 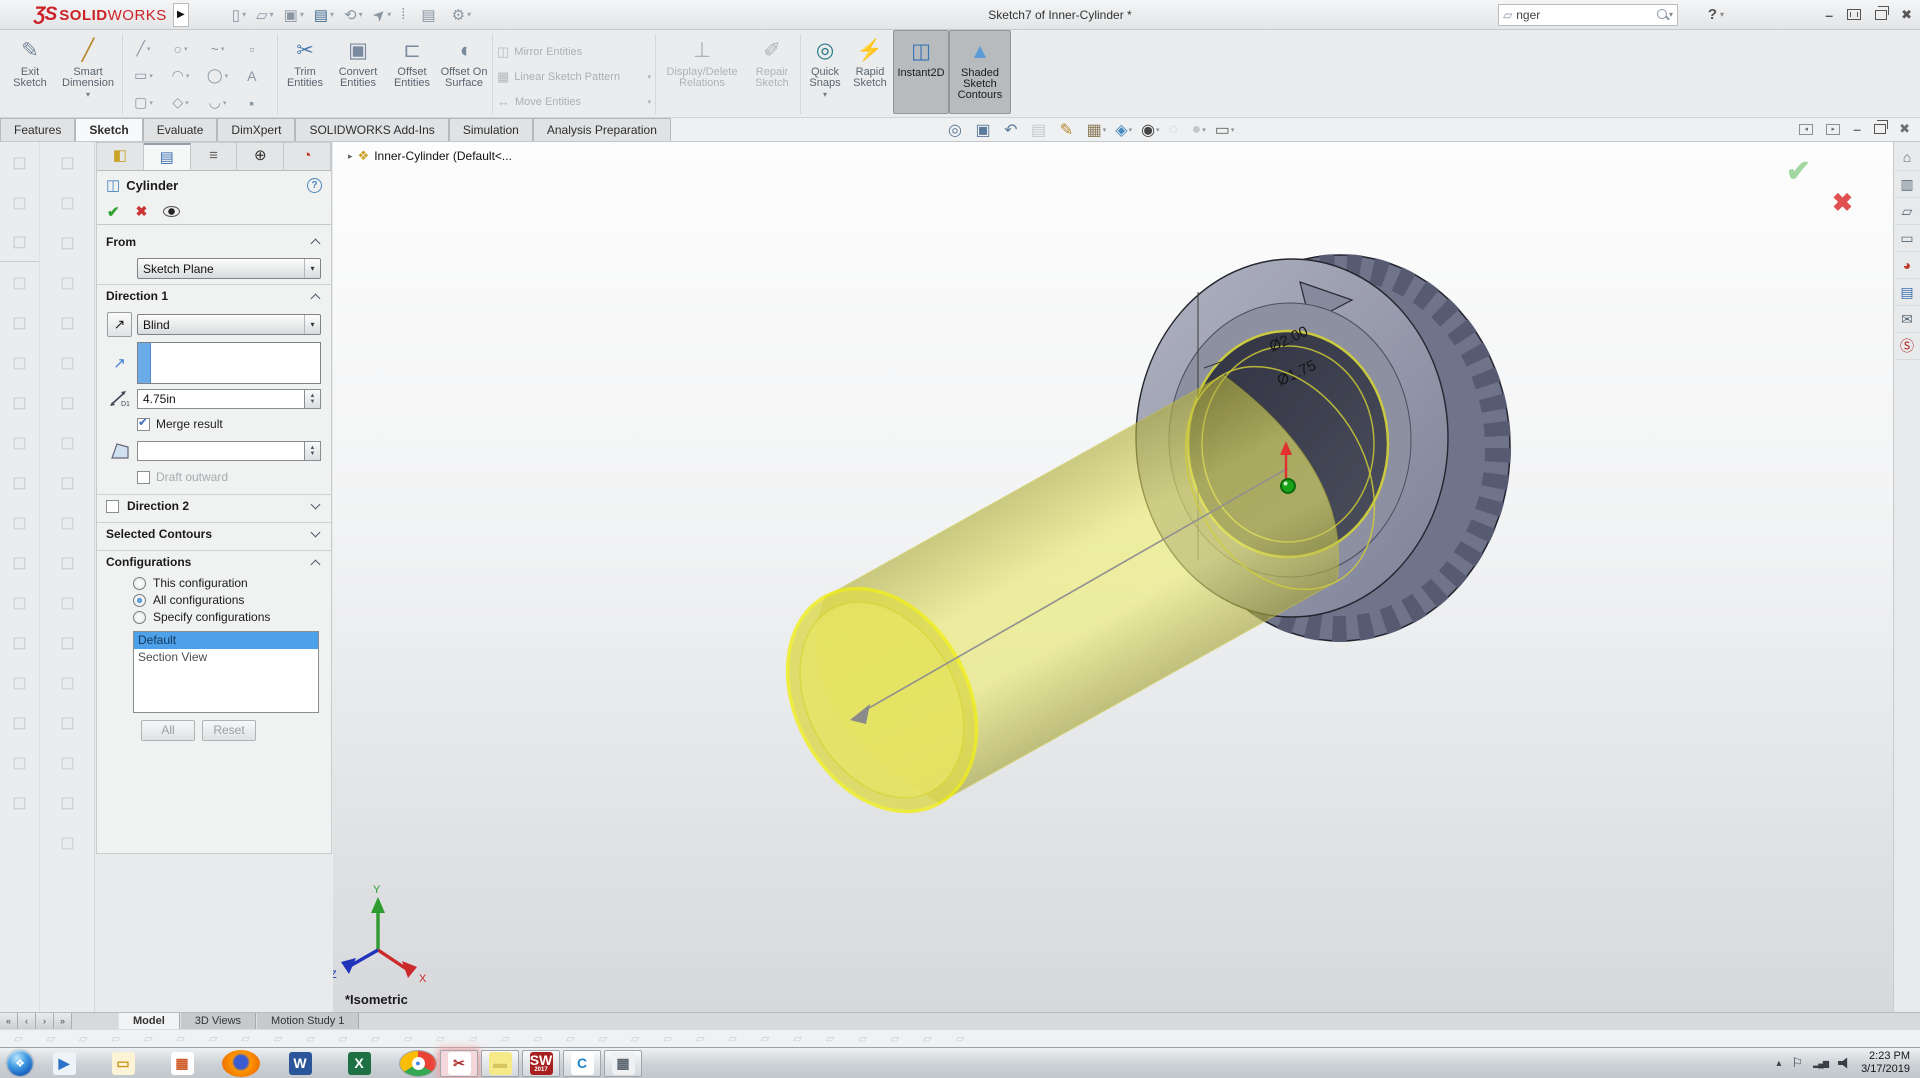 I want to click on close-button: ✖, so click(x=1906, y=15).